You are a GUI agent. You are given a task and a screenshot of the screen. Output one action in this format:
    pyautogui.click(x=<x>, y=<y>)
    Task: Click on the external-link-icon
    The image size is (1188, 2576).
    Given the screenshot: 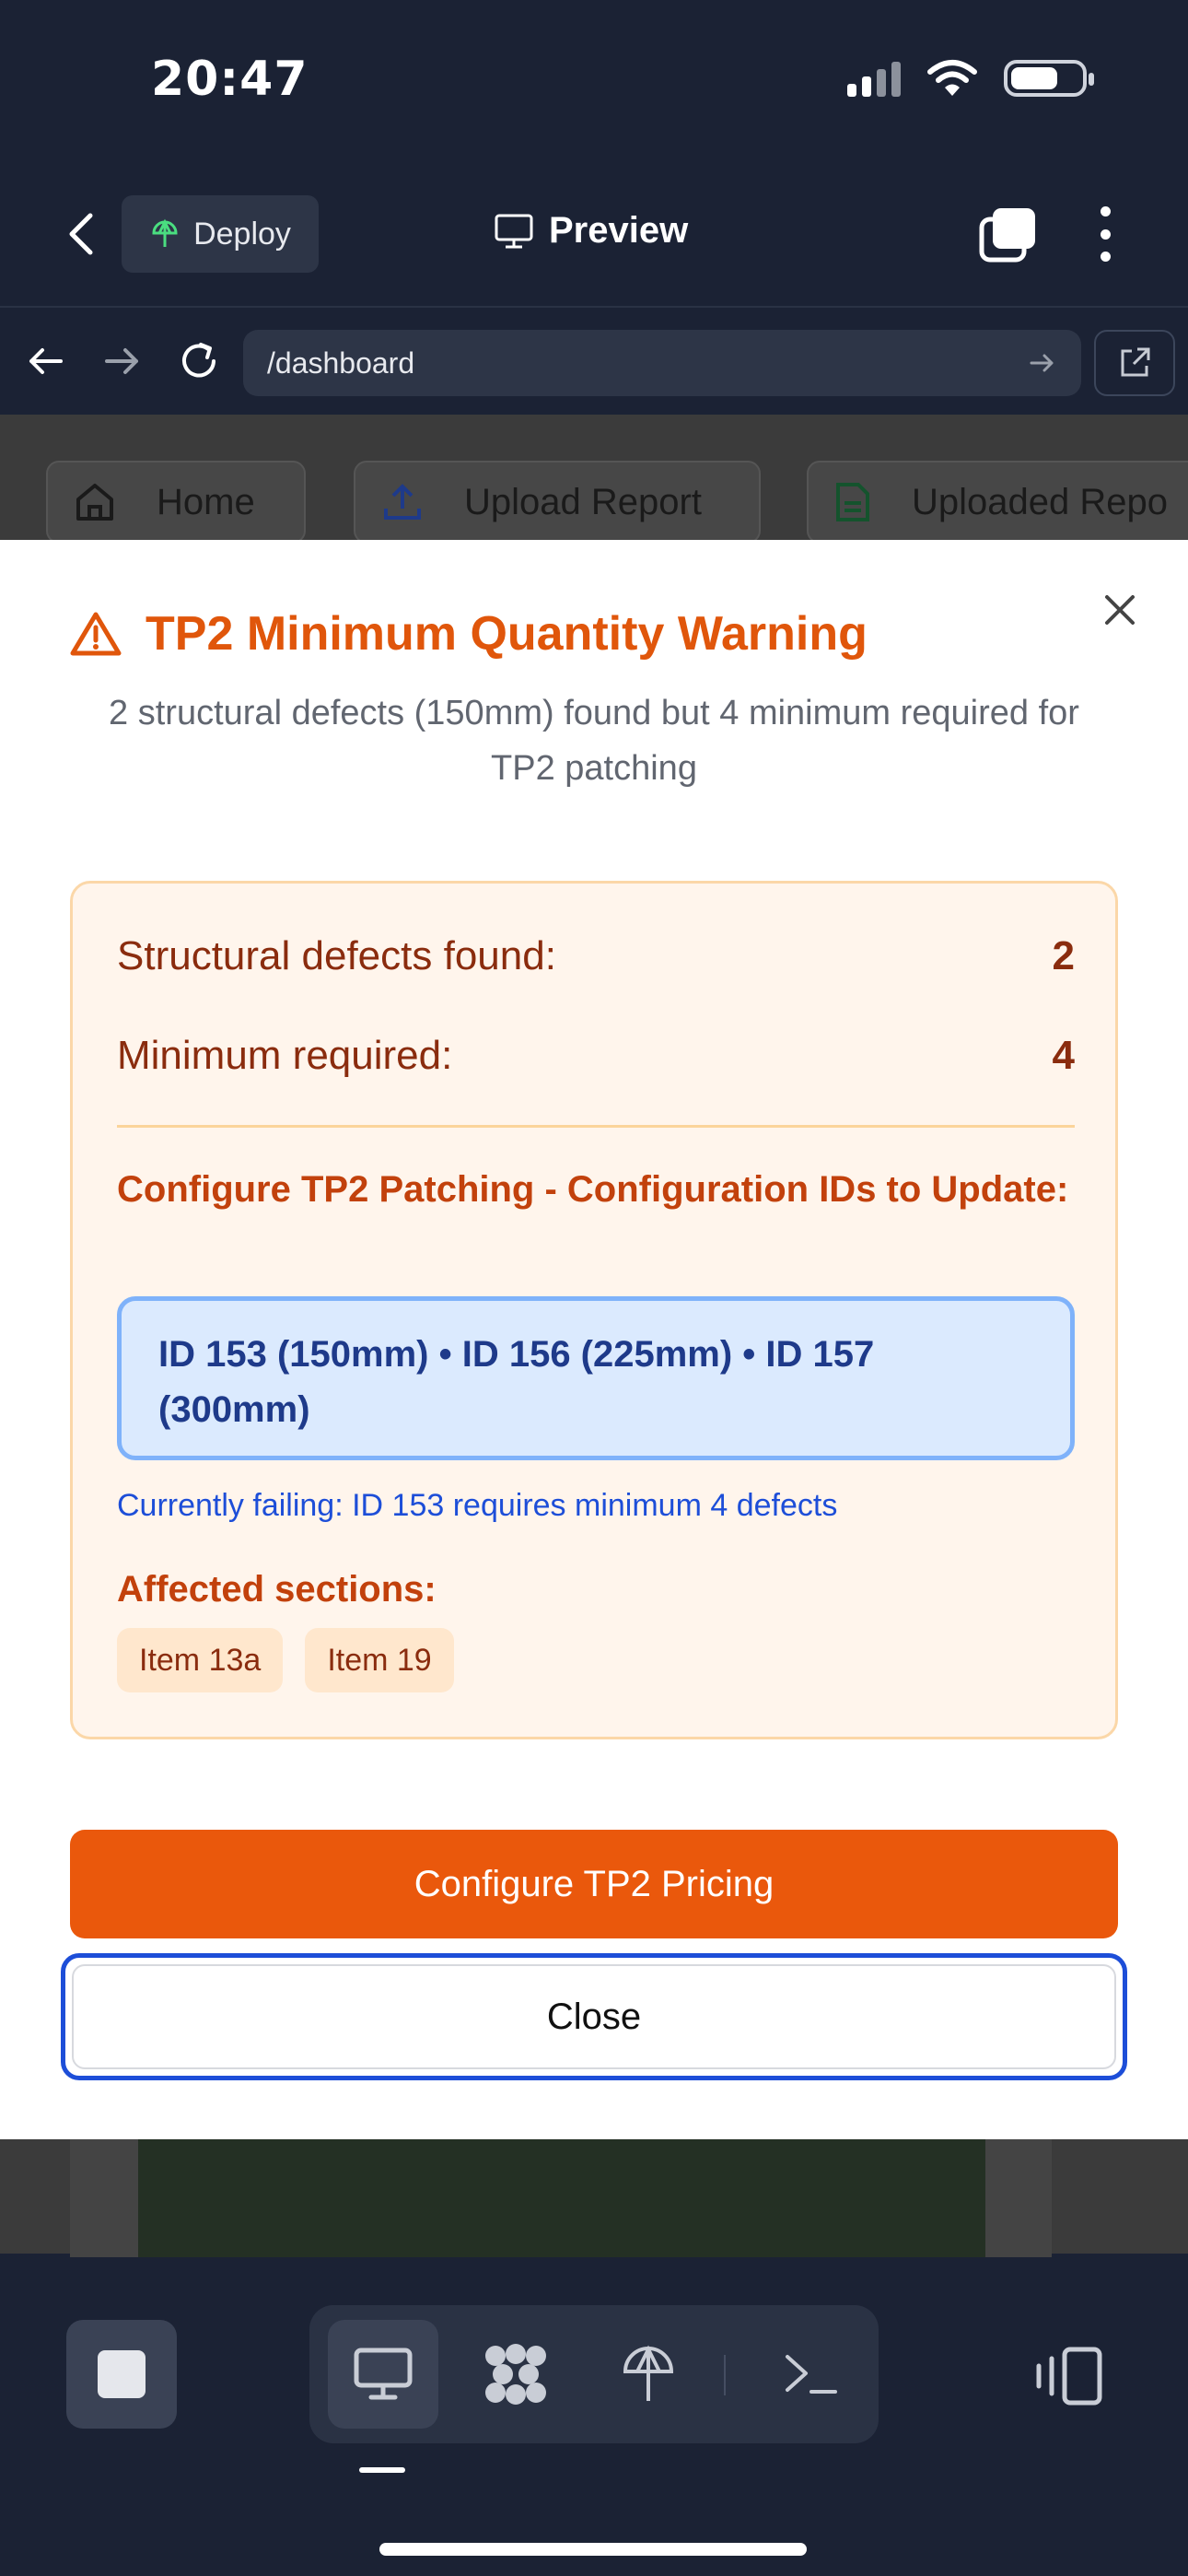 What is the action you would take?
    pyautogui.click(x=1135, y=362)
    